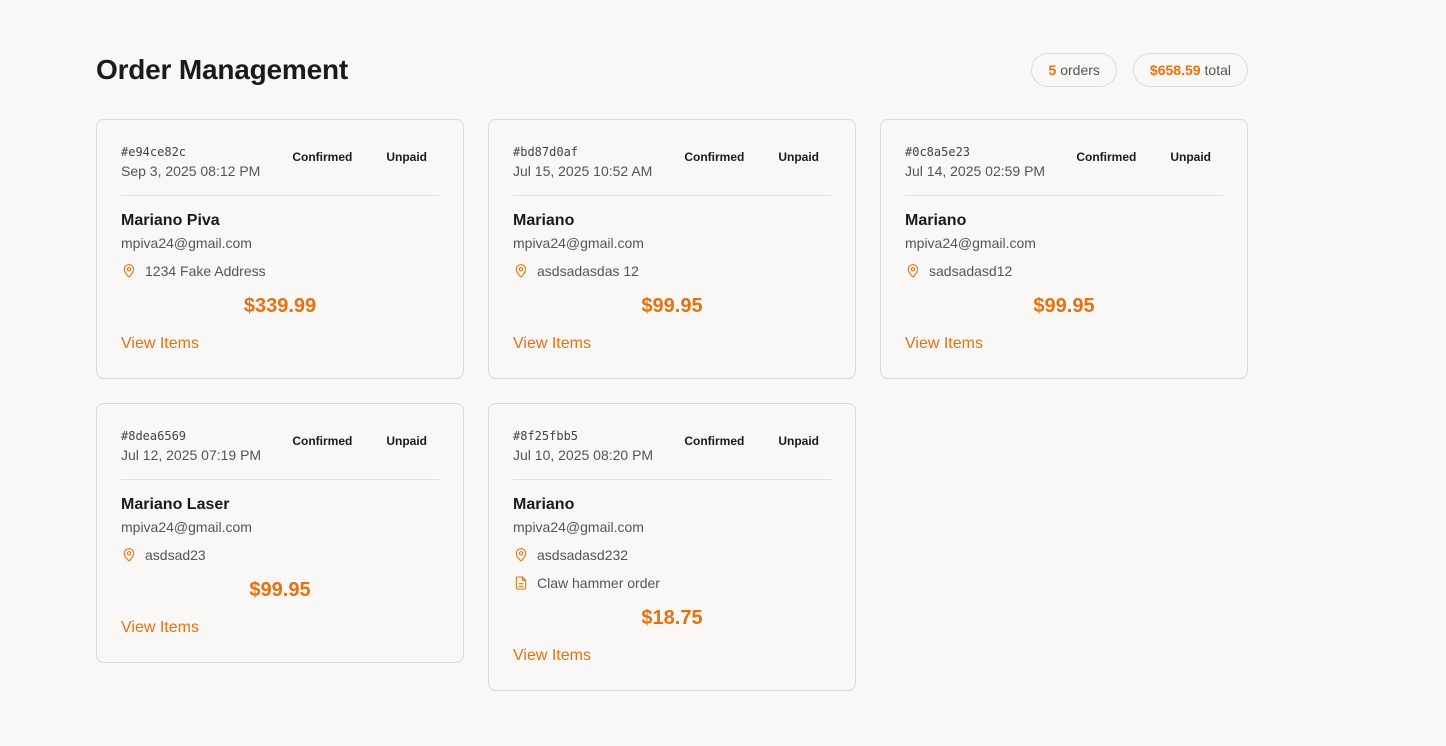 The width and height of the screenshot is (1446, 746). I want to click on file-text-icon, so click(521, 583).